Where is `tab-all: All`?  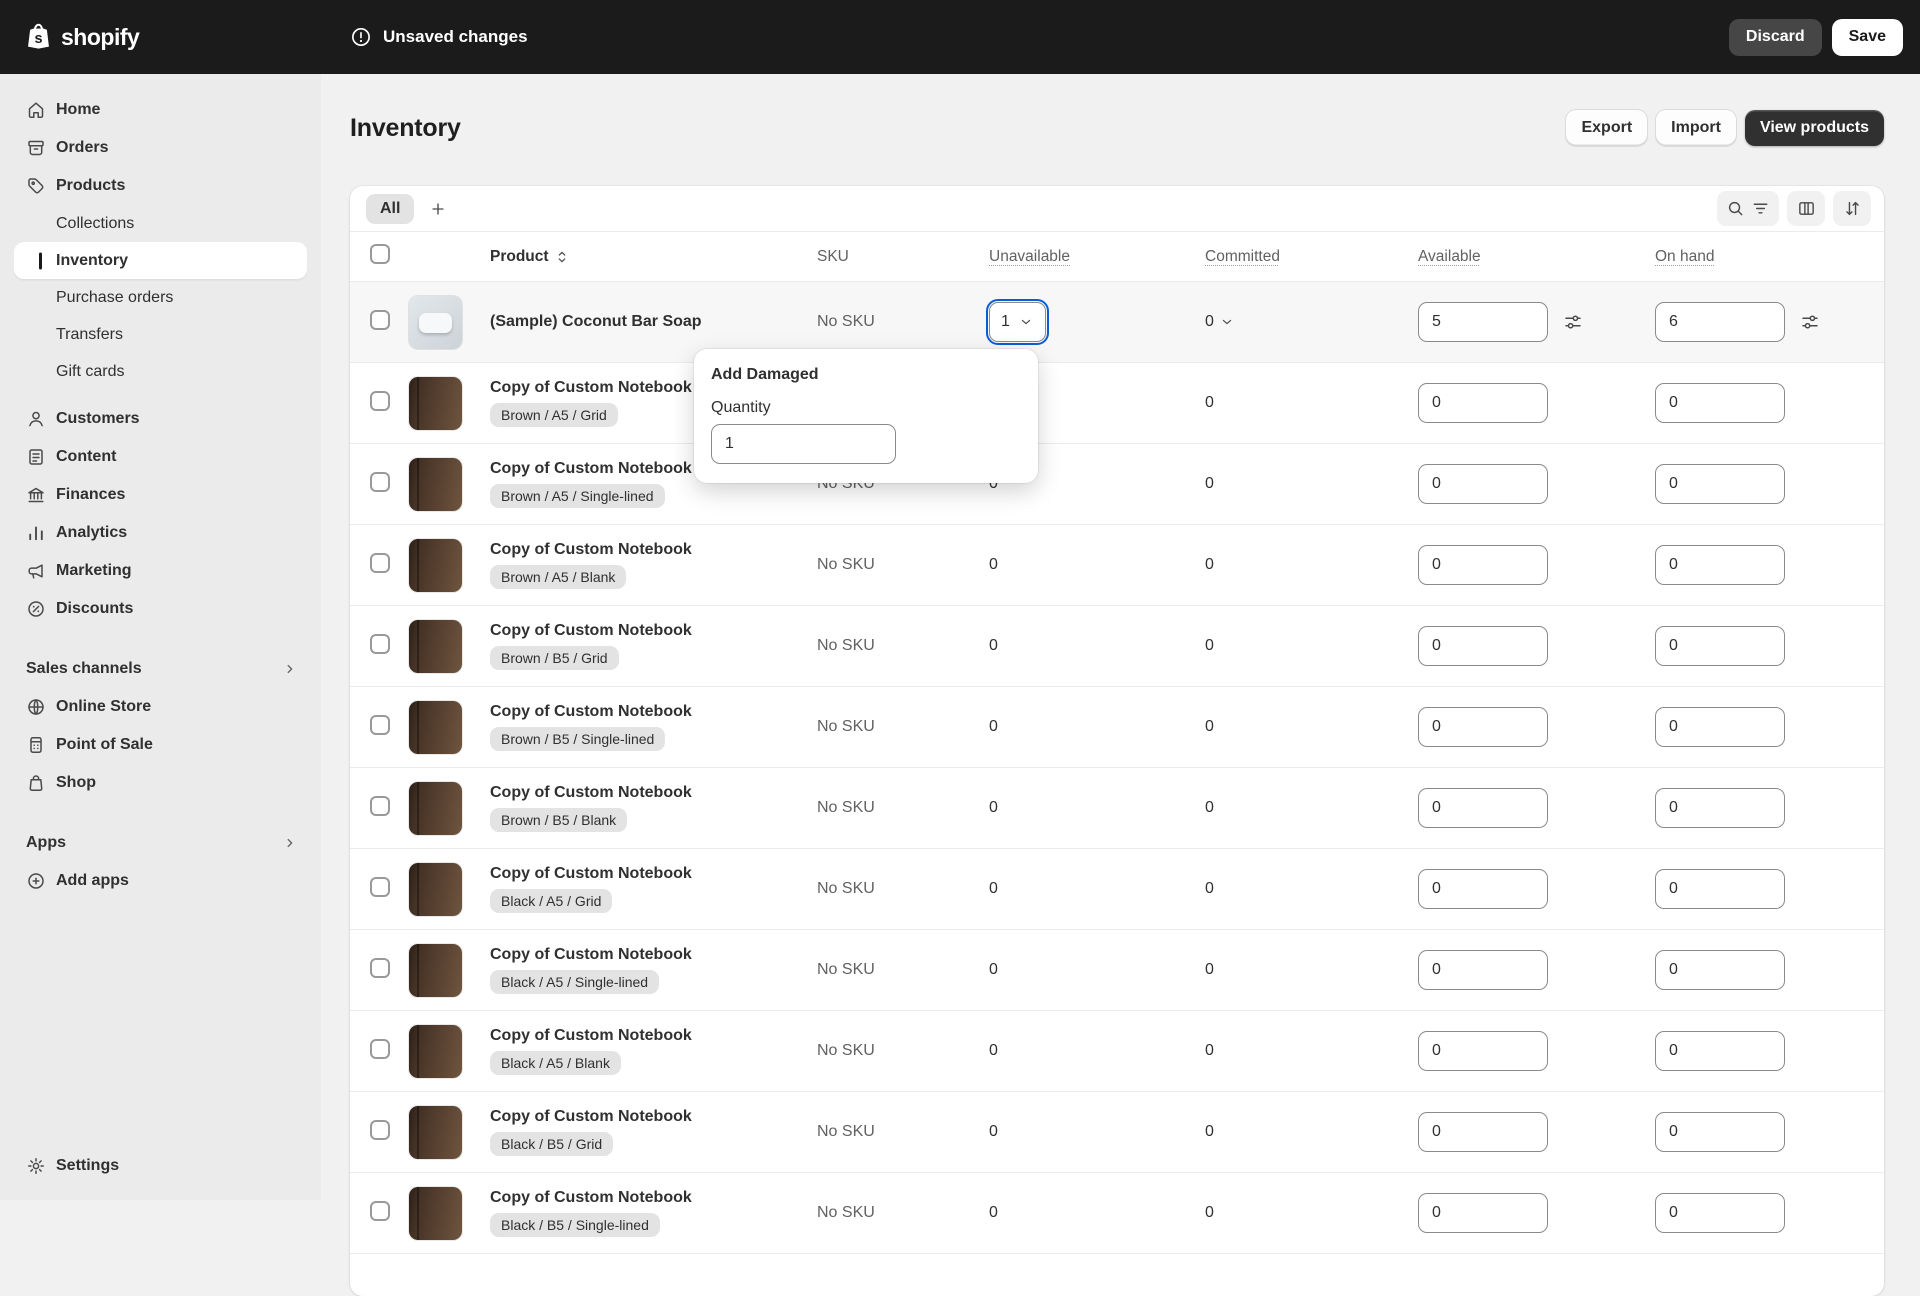
tab-all: All is located at coordinates (390, 209).